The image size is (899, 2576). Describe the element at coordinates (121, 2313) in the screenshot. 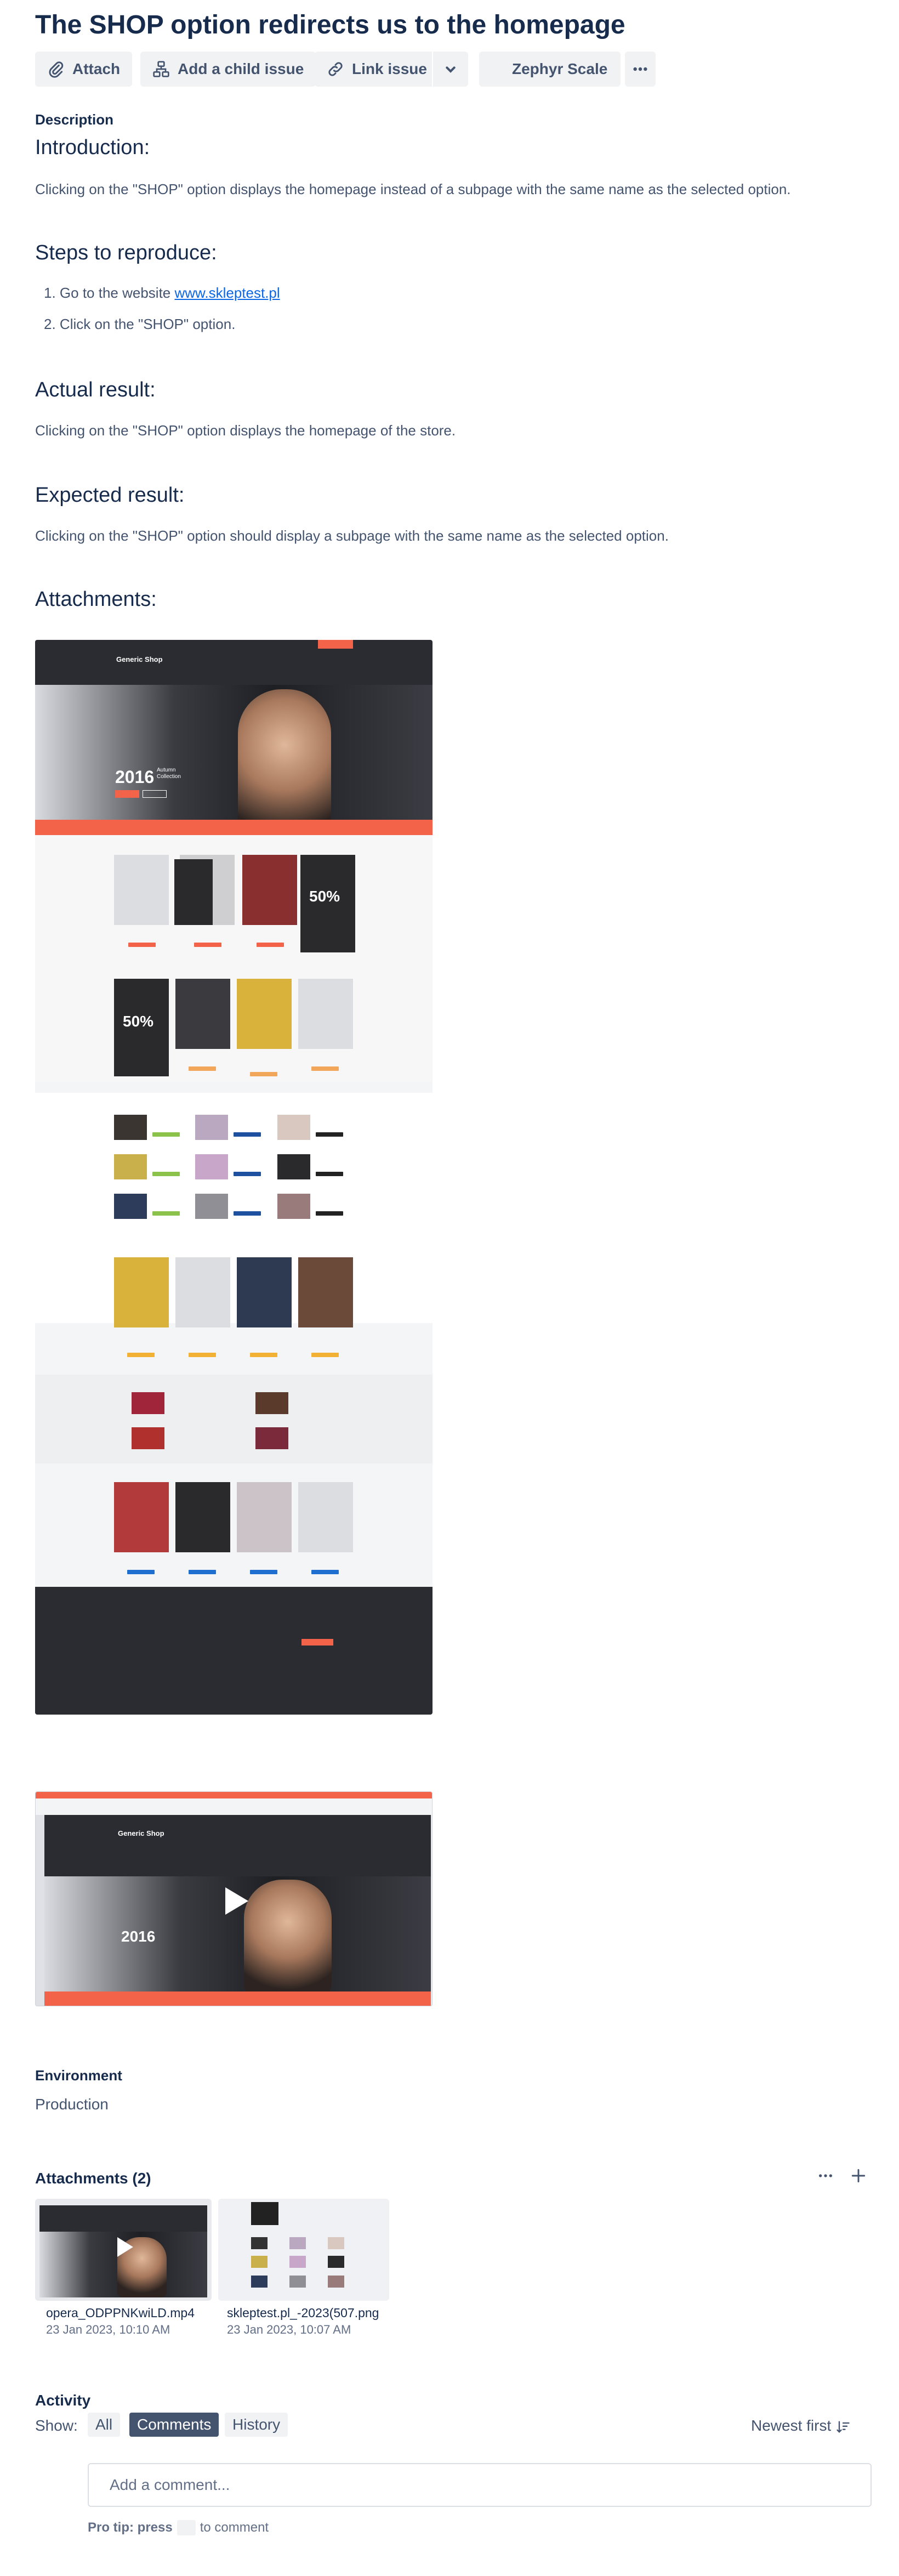

I see `attachment-filename: opera_ODPPNKwiLD.mp4` at that location.